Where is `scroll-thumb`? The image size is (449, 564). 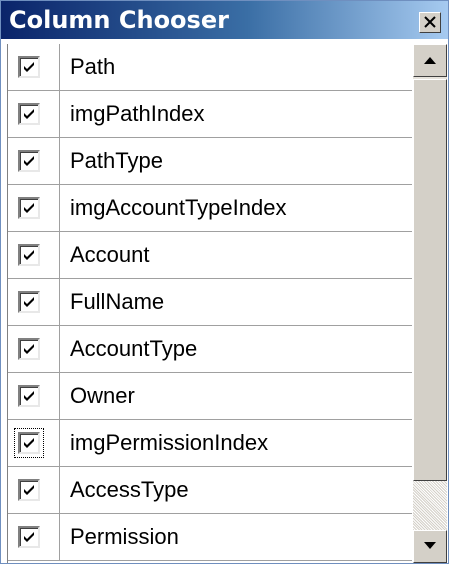 scroll-thumb is located at coordinates (430, 280).